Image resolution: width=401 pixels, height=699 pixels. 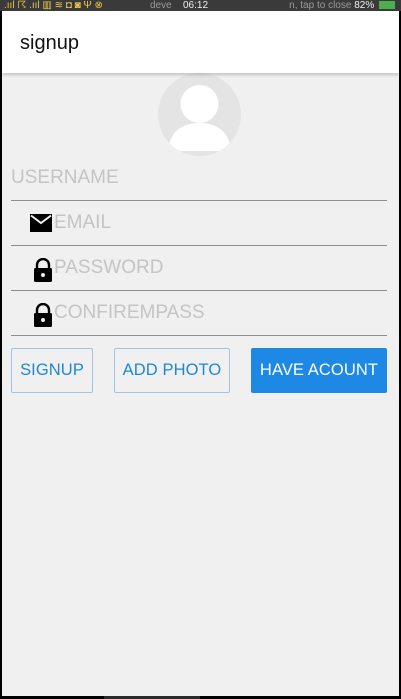 I want to click on battery-level: 82%, so click(x=364, y=5).